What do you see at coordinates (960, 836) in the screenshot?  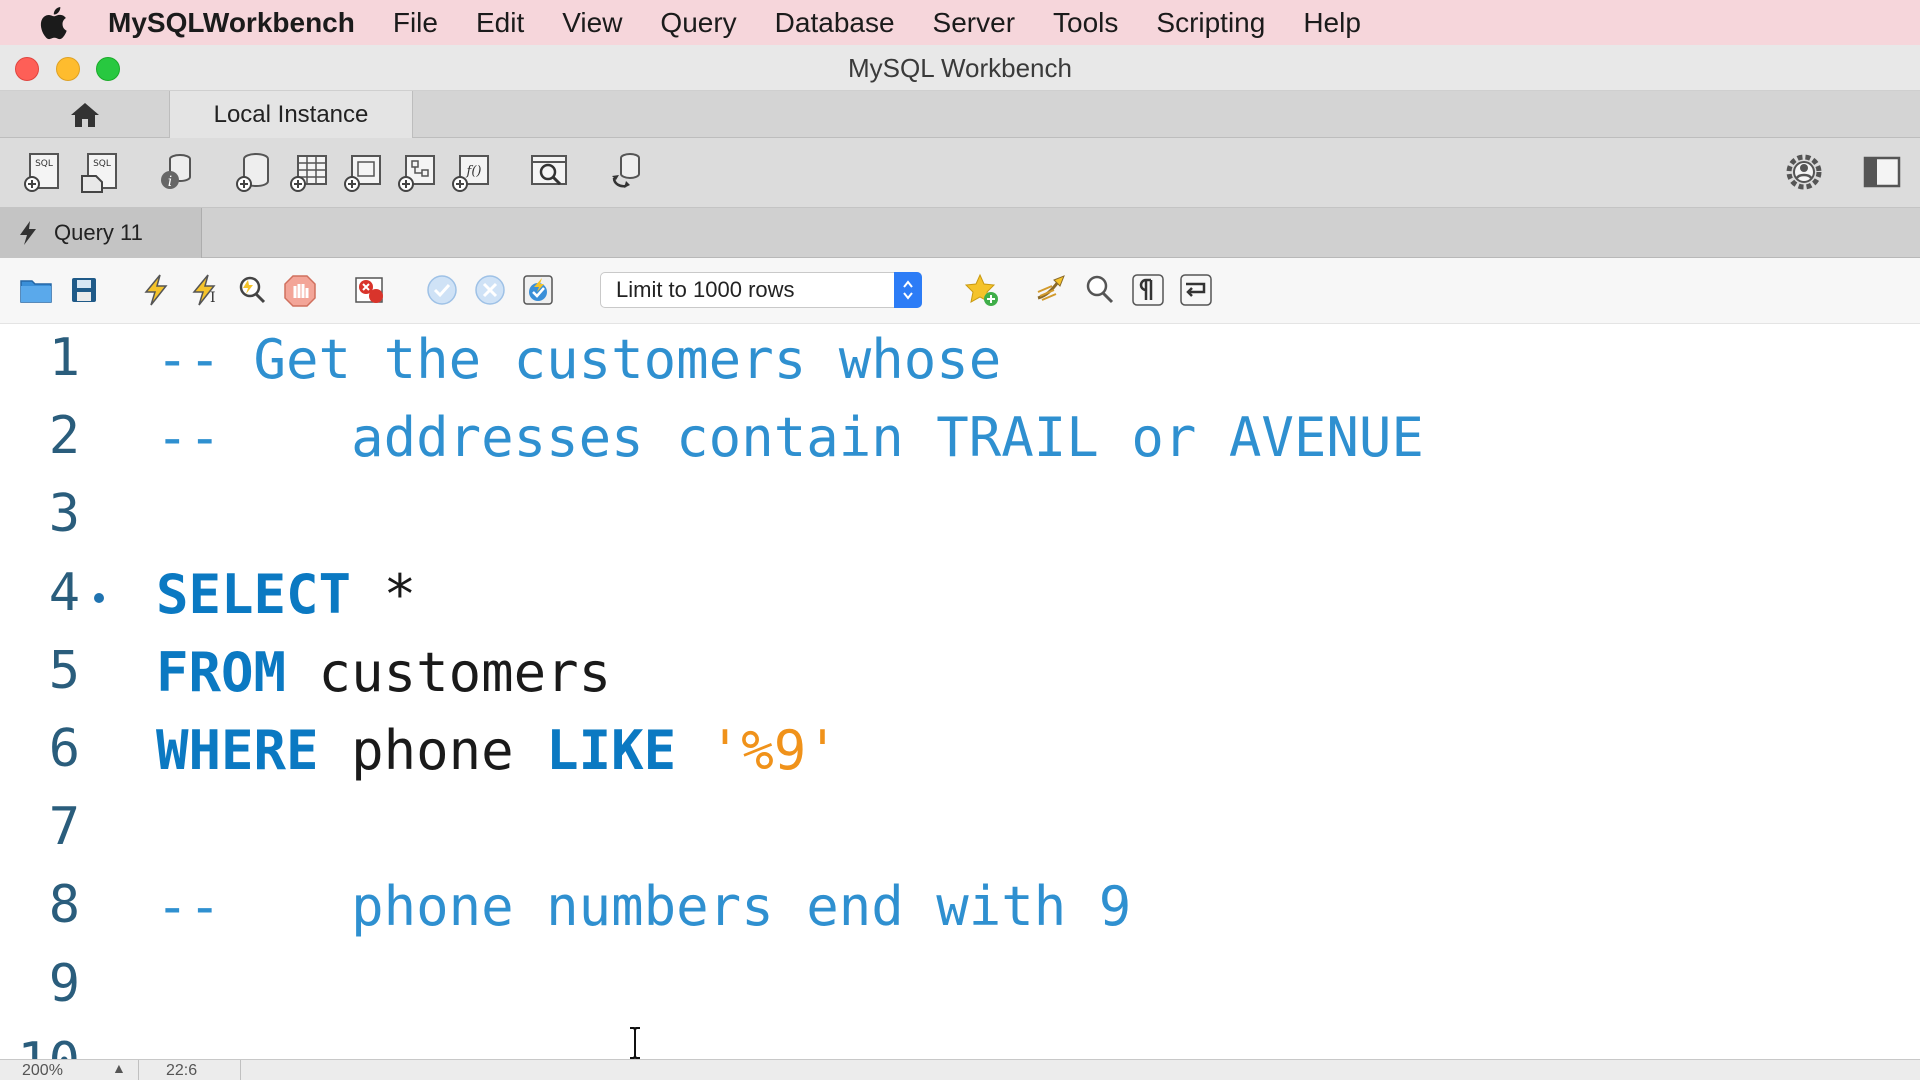 I see `code-line: 7` at bounding box center [960, 836].